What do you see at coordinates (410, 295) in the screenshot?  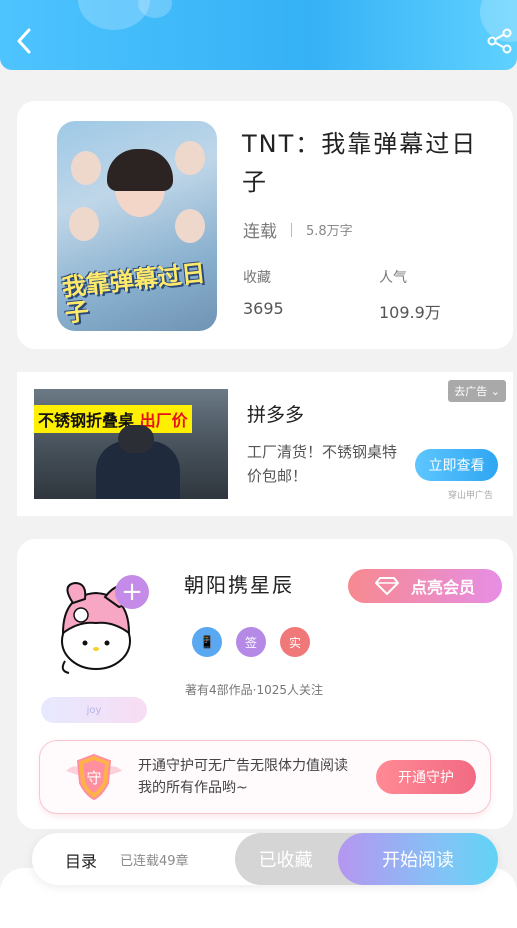 I see `popularity-stat: 人气 109.9万` at bounding box center [410, 295].